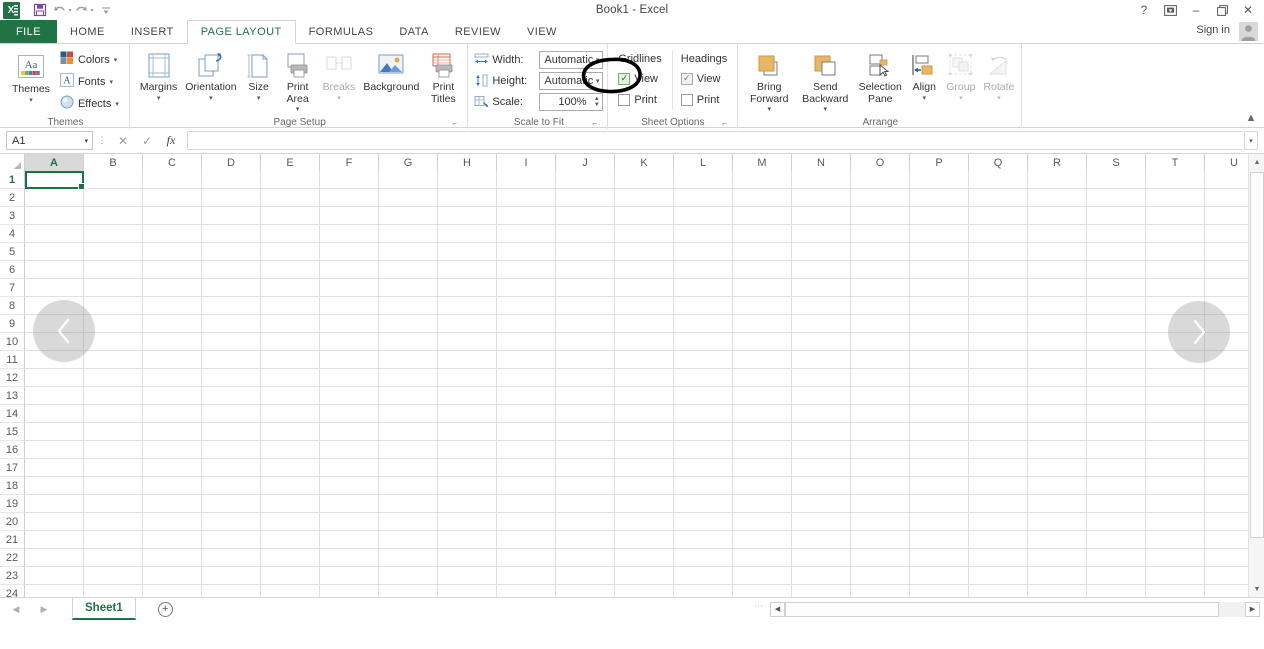 This screenshot has width=1264, height=649. I want to click on cell-P14, so click(939, 414).